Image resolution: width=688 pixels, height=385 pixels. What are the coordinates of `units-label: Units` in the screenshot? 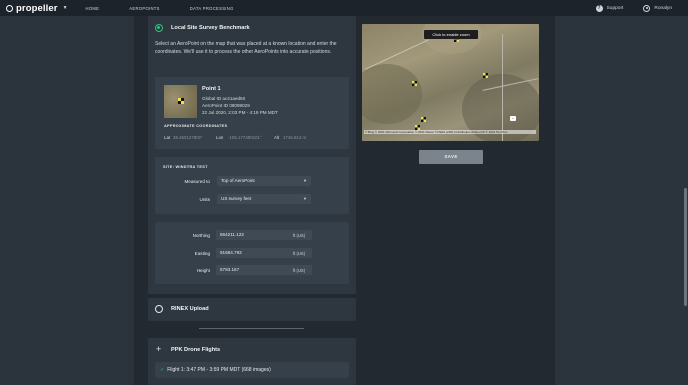 It's located at (204, 199).